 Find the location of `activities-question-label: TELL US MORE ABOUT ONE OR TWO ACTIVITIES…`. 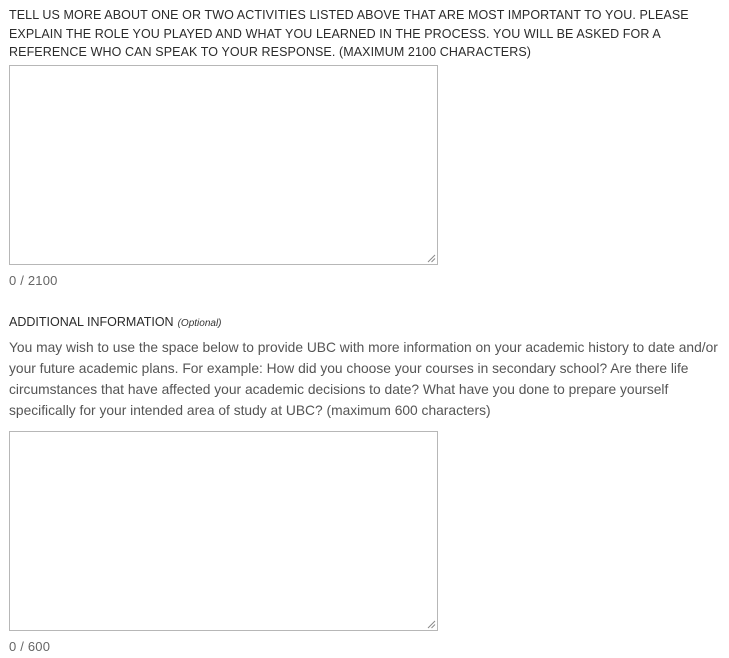

activities-question-label: TELL US MORE ABOUT ONE OR TWO ACTIVITIES… is located at coordinates (349, 33).